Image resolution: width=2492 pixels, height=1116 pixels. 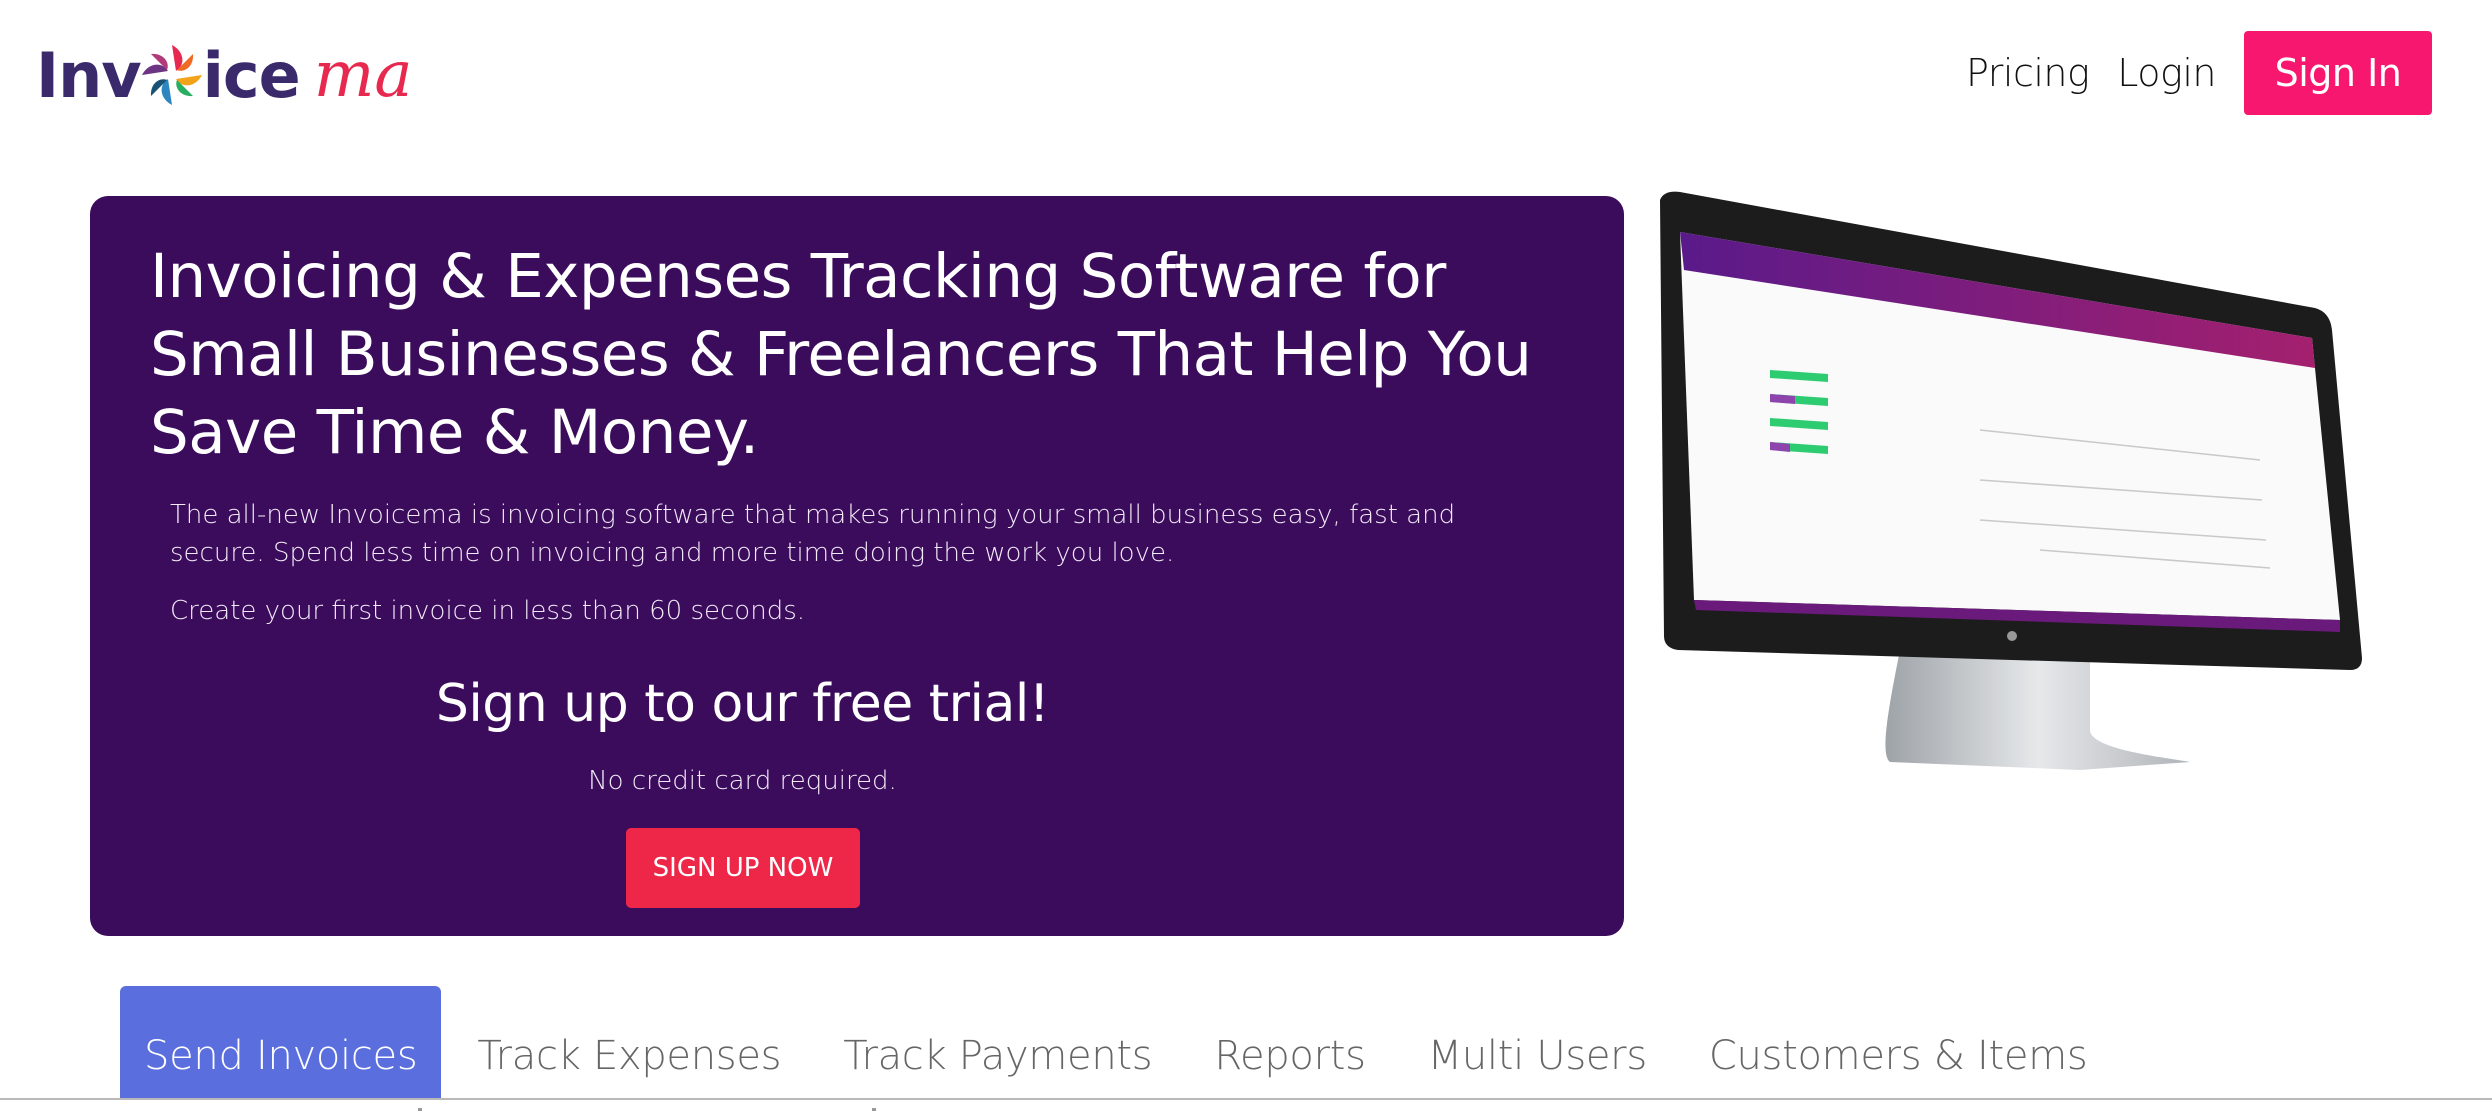 What do you see at coordinates (89, 75) in the screenshot?
I see `logo-text-part1: Inv` at bounding box center [89, 75].